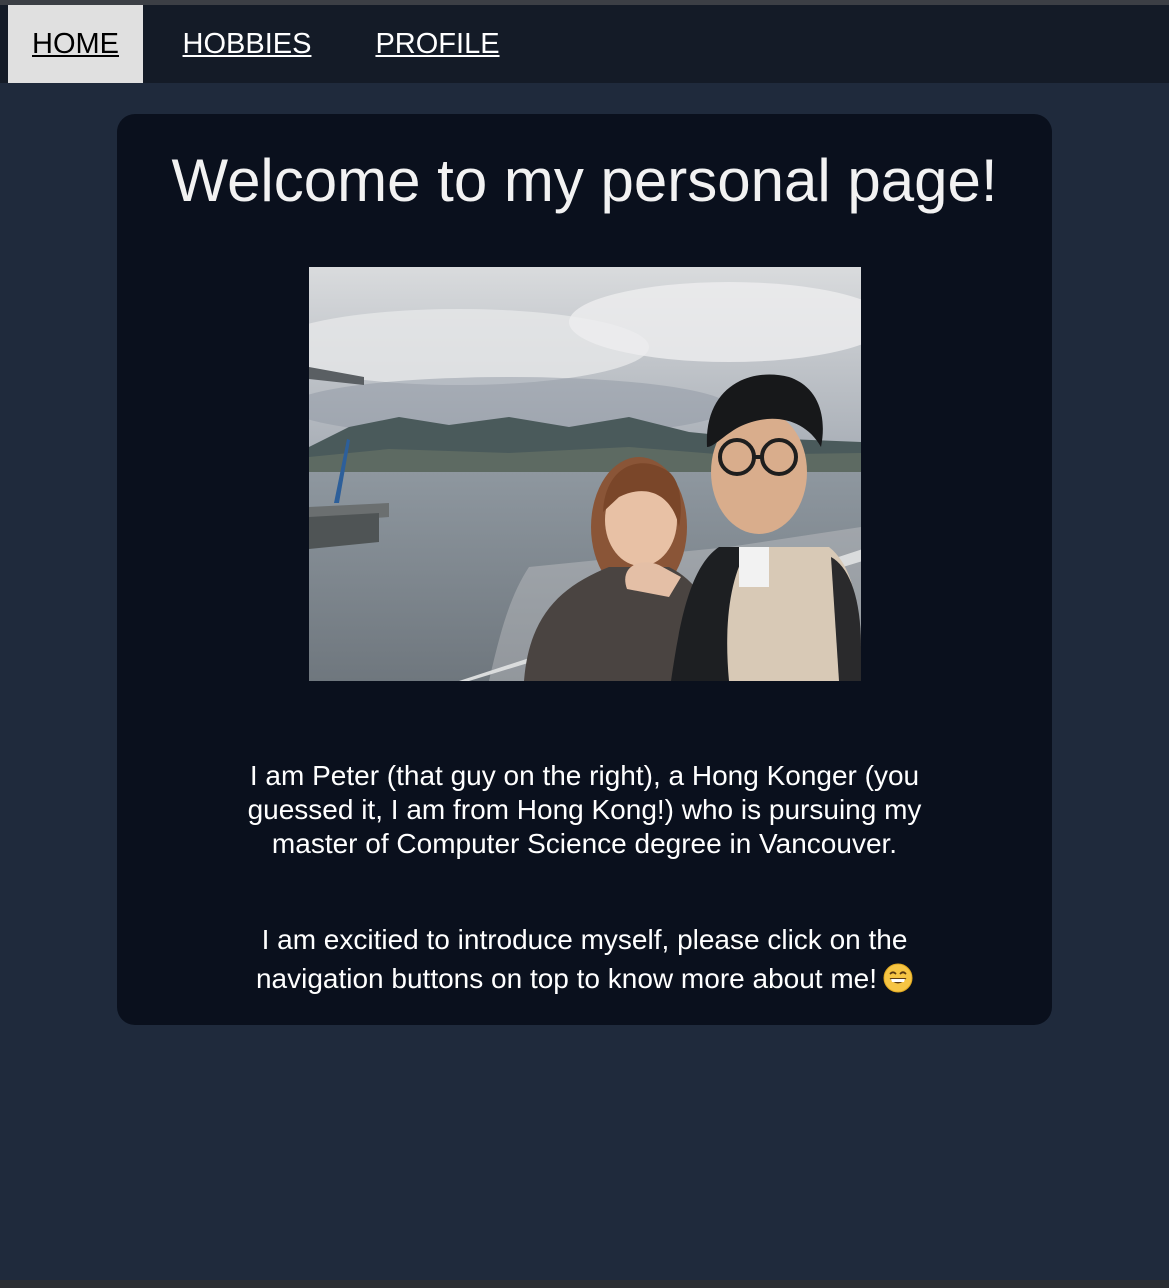  What do you see at coordinates (247, 44) in the screenshot?
I see `nav-hobbies-link: HOBBIES` at bounding box center [247, 44].